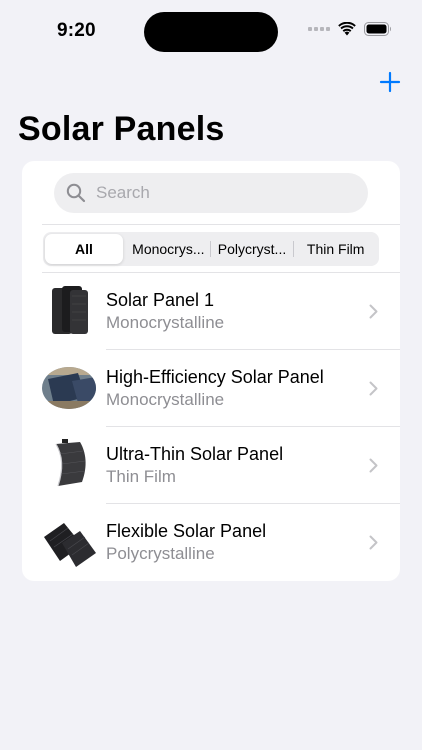  What do you see at coordinates (221, 224) in the screenshot?
I see `divider` at bounding box center [221, 224].